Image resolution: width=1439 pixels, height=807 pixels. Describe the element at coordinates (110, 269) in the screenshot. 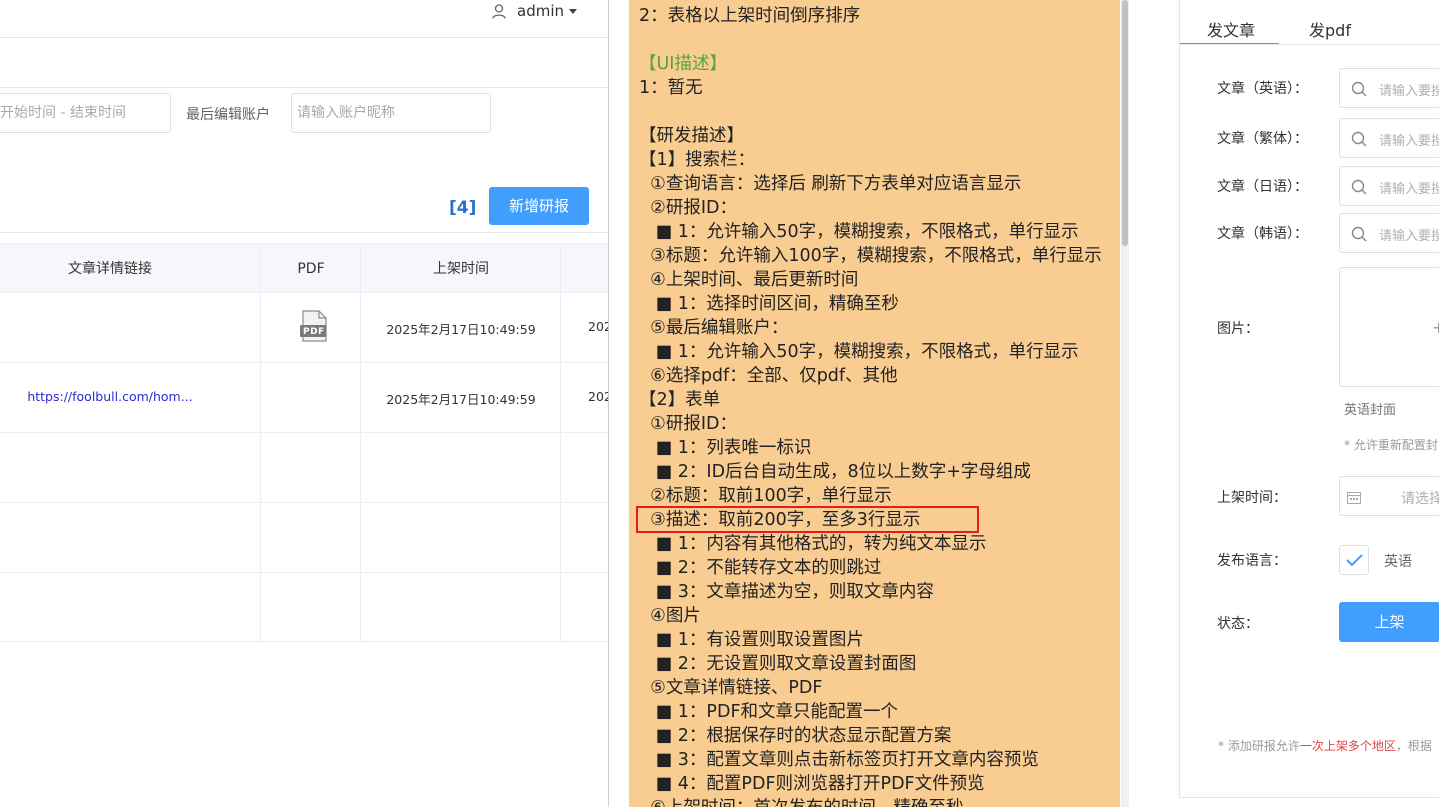

I see `col-header-link: 文章详情链接` at that location.